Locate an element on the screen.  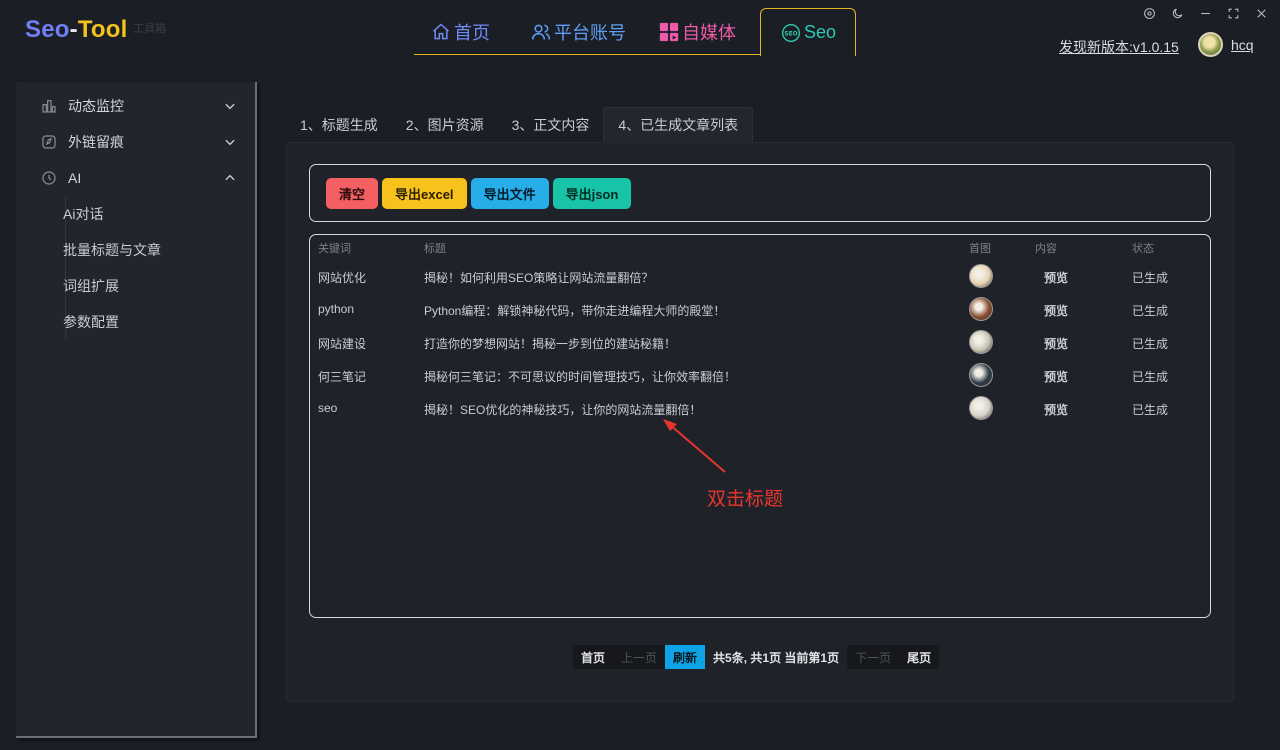
sidebar-item-backlinks: 外链留痕 is located at coordinates (135, 142).